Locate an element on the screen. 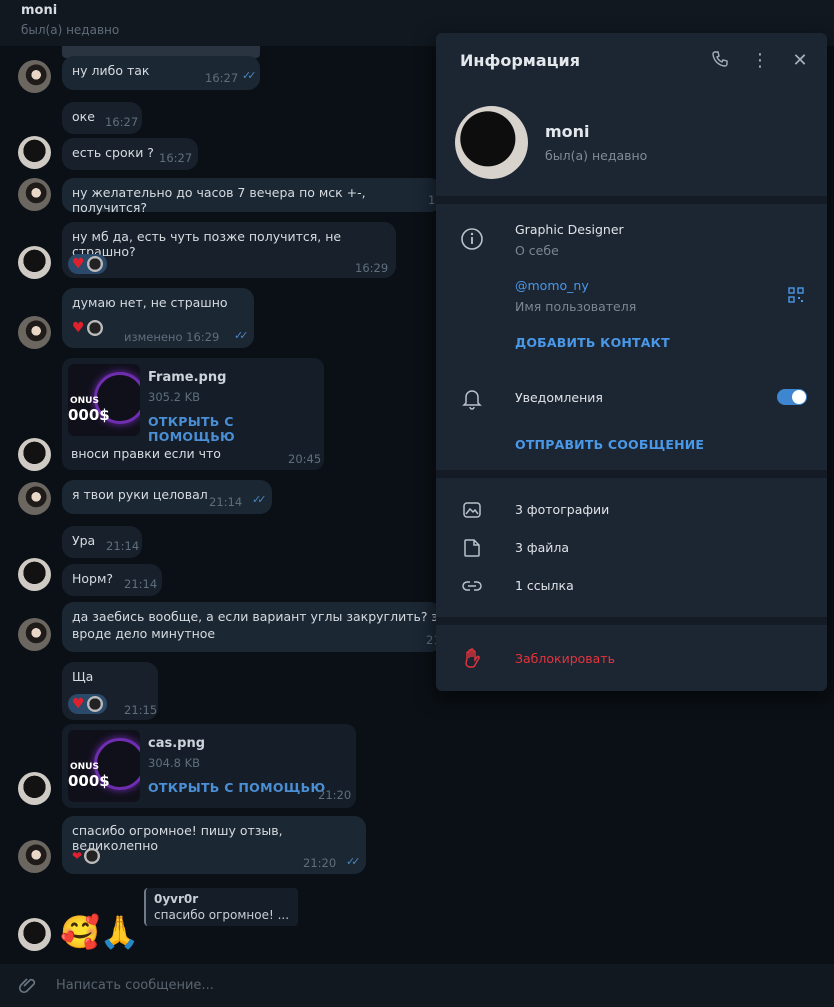 Image resolution: width=834 pixels, height=1007 pixels. profile-name: moni is located at coordinates (567, 131).